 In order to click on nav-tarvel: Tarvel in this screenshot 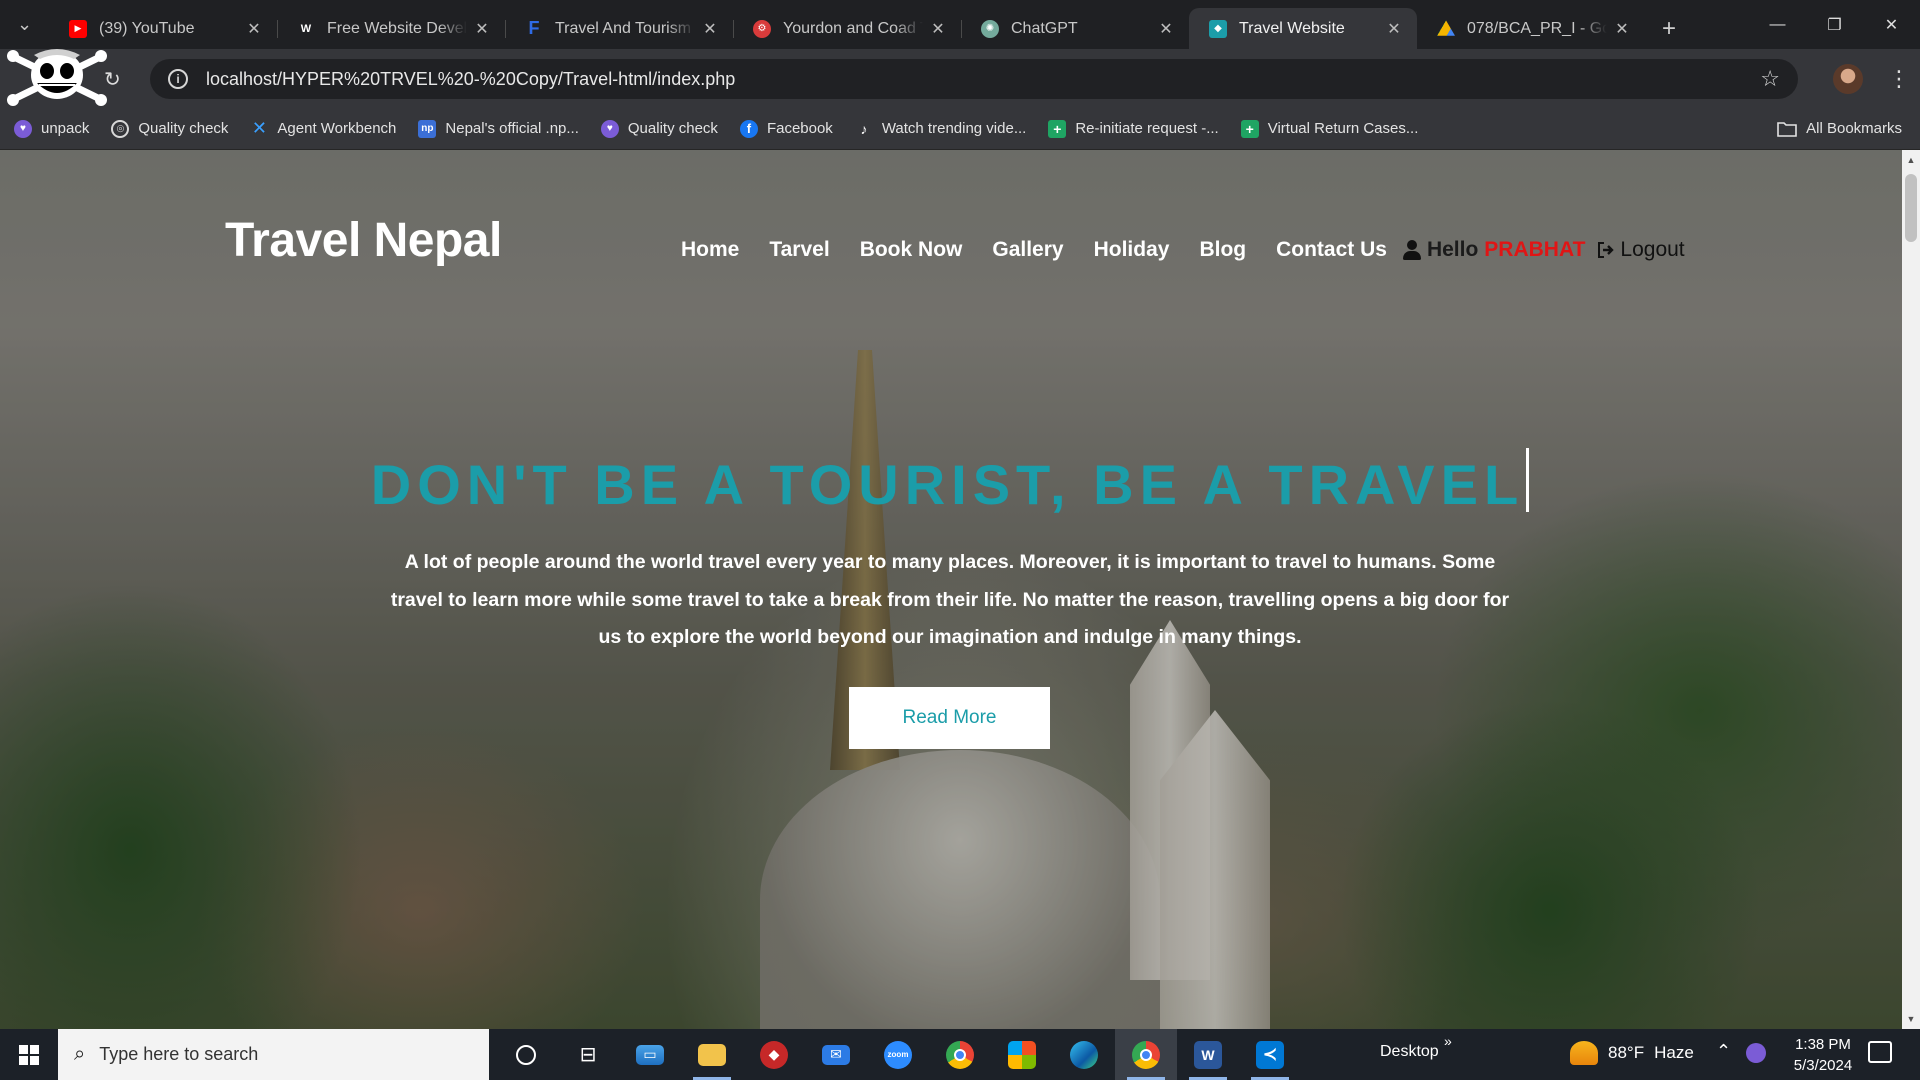, I will do `click(799, 250)`.